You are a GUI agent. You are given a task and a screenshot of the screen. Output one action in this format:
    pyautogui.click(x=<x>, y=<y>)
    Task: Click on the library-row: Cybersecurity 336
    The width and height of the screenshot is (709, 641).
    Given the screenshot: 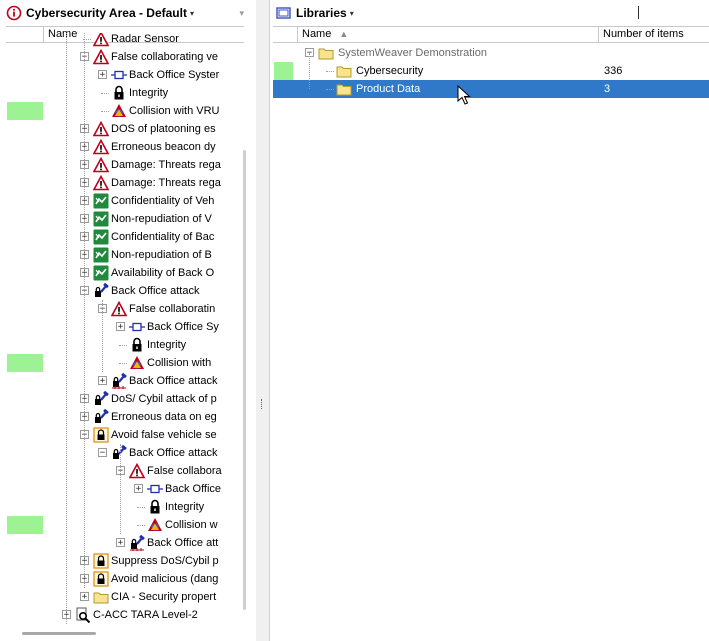 What is the action you would take?
    pyautogui.click(x=489, y=71)
    